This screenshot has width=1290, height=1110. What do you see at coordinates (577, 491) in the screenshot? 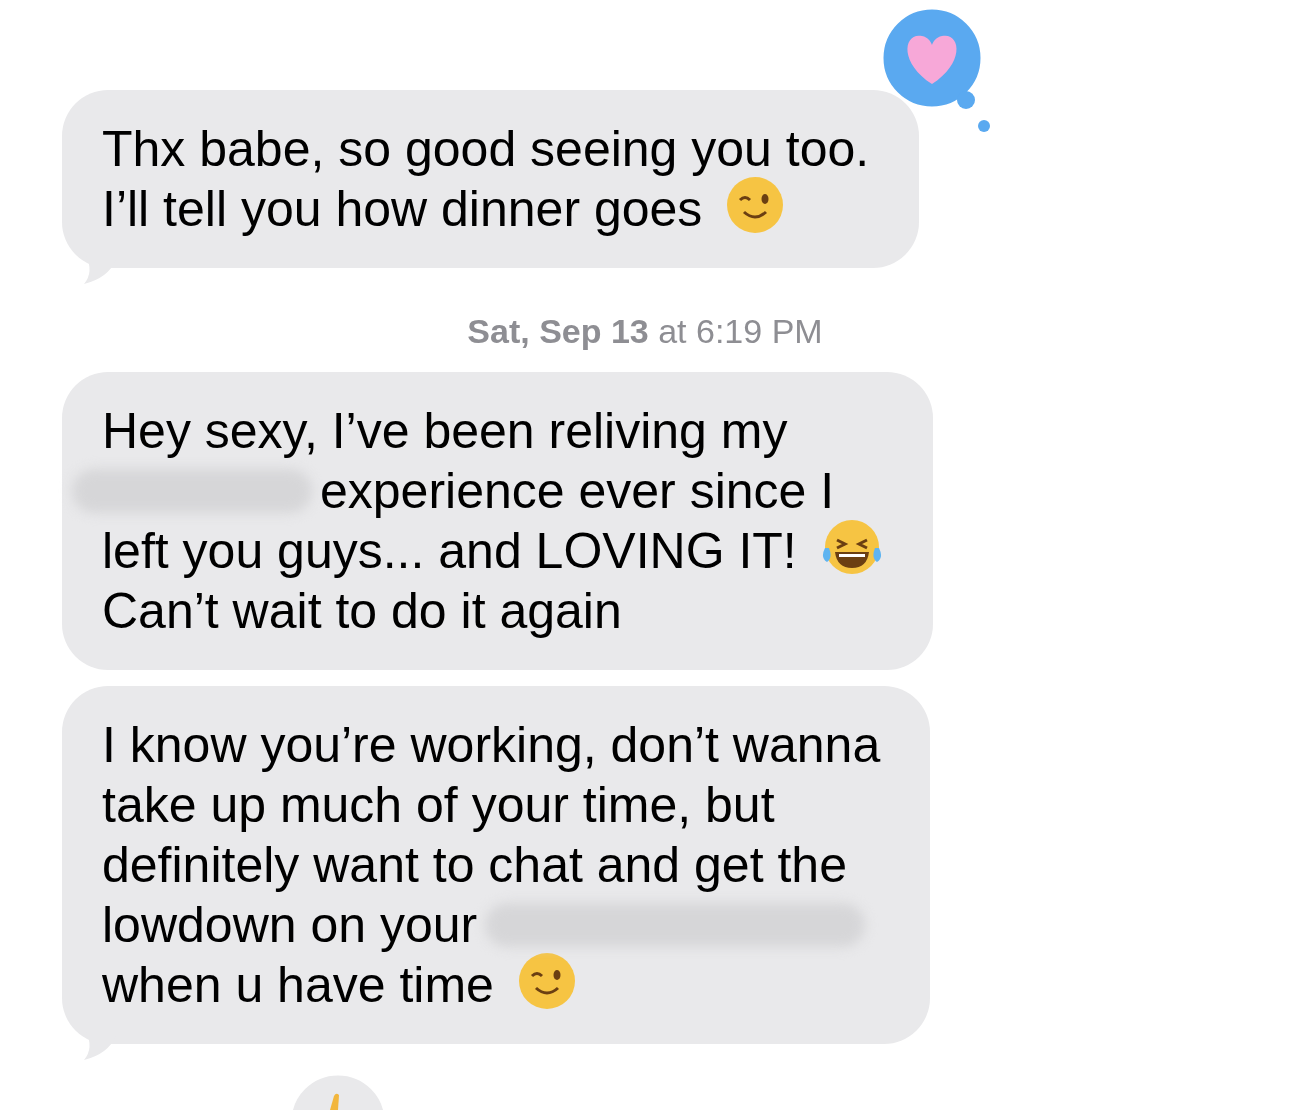
I see `message-text: experience ever since I` at bounding box center [577, 491].